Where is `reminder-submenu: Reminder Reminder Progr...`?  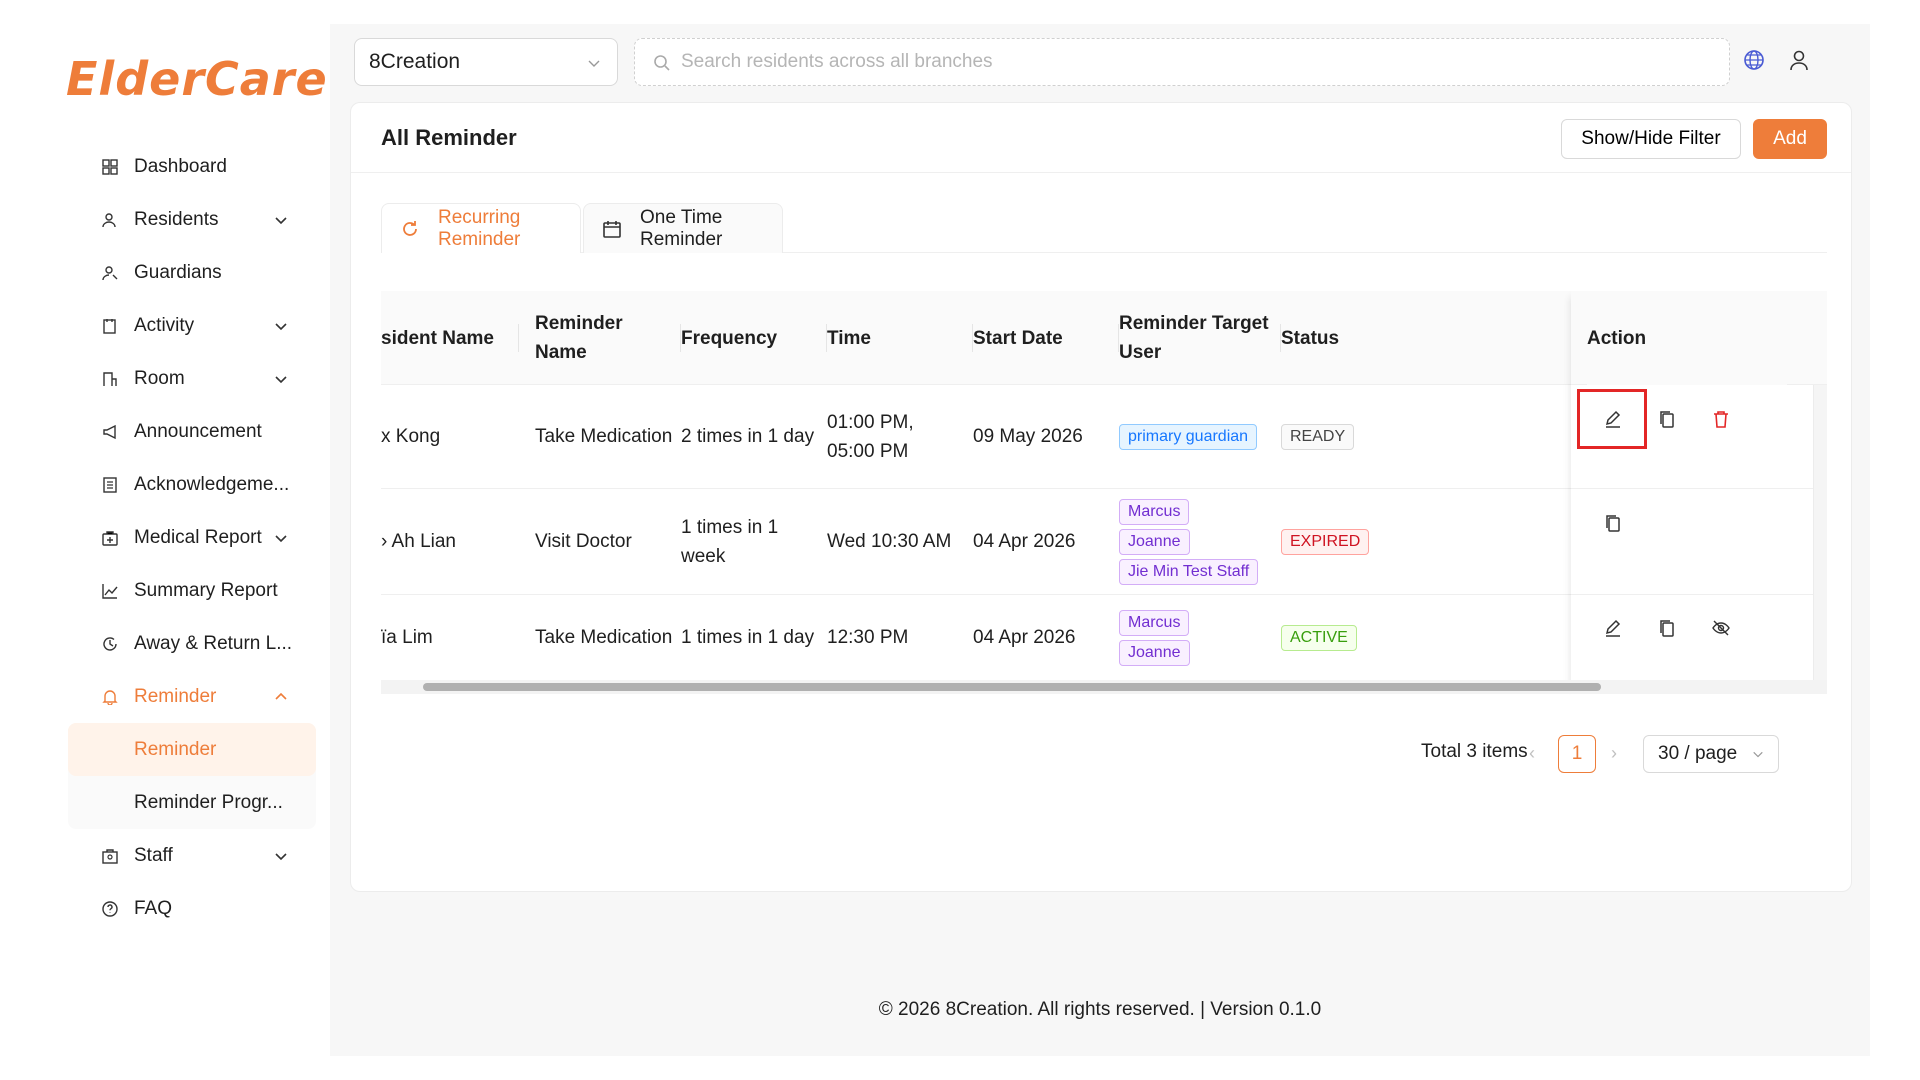
reminder-submenu: Reminder Reminder Progr... is located at coordinates (192, 776).